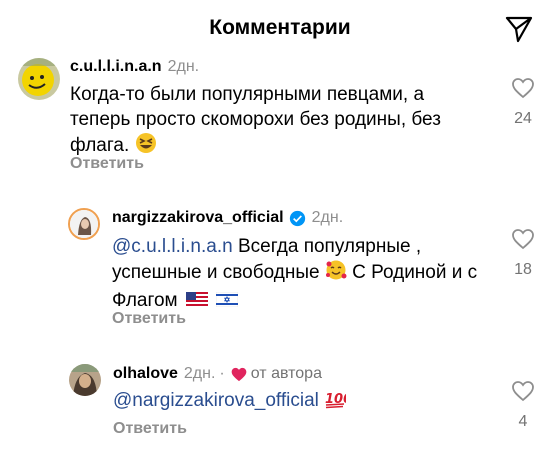 The image size is (560, 468). I want to click on us-flag-icon, so click(196, 299).